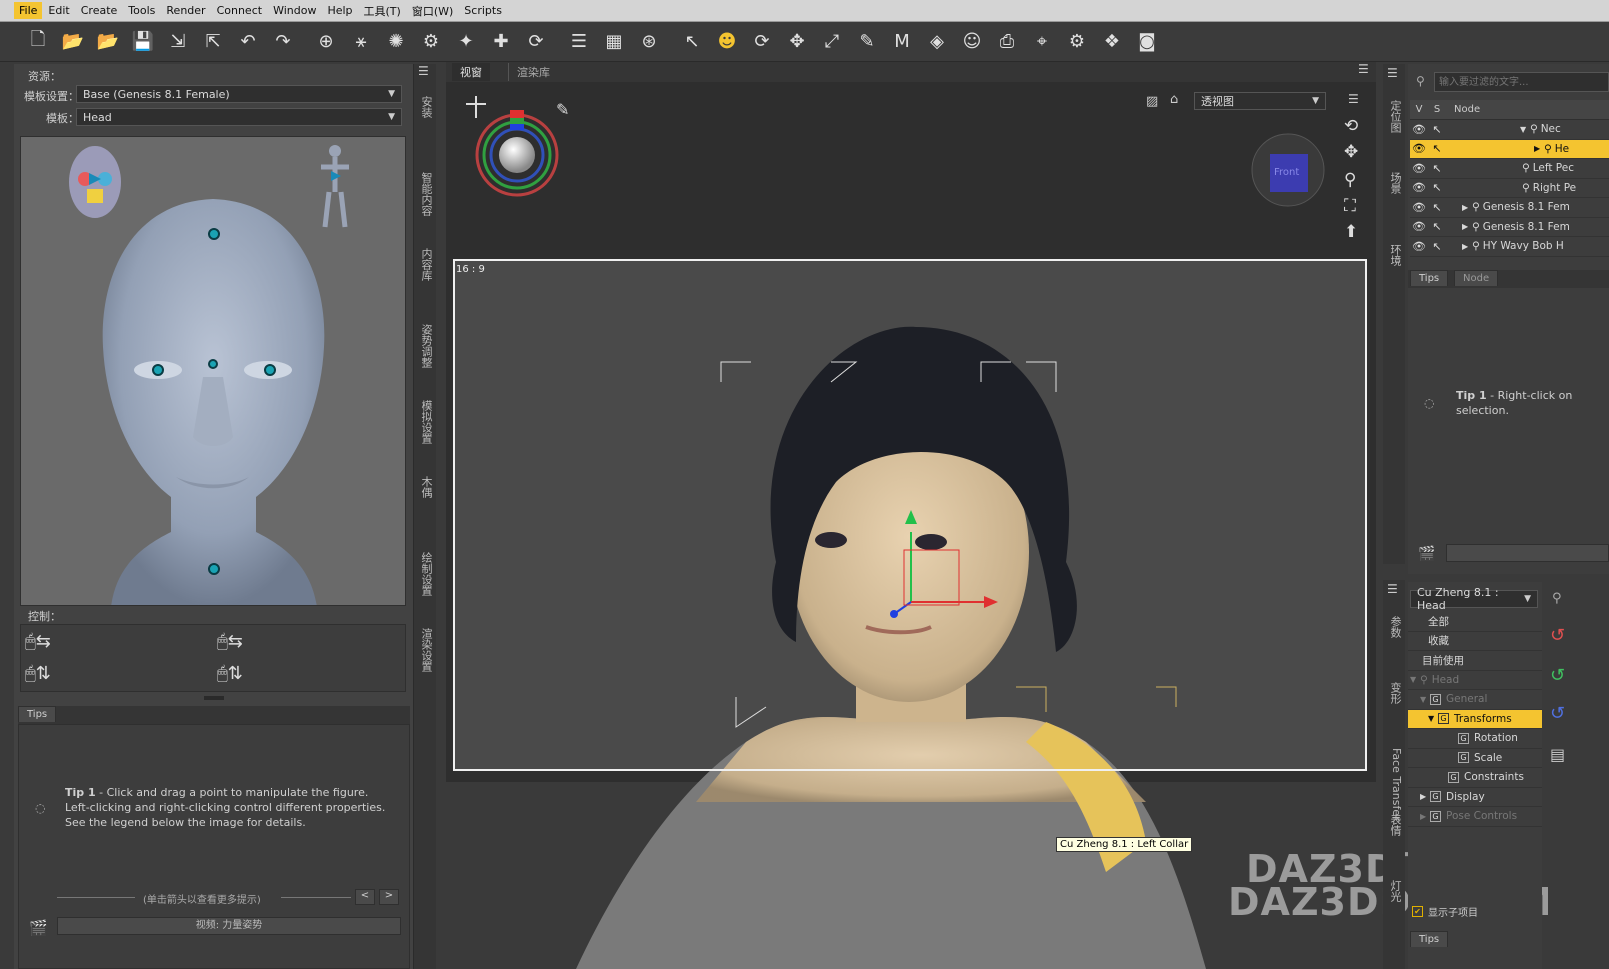 Image resolution: width=1609 pixels, height=969 pixels. Describe the element at coordinates (141, 10) in the screenshot. I see `menu-item-3: Tools` at that location.